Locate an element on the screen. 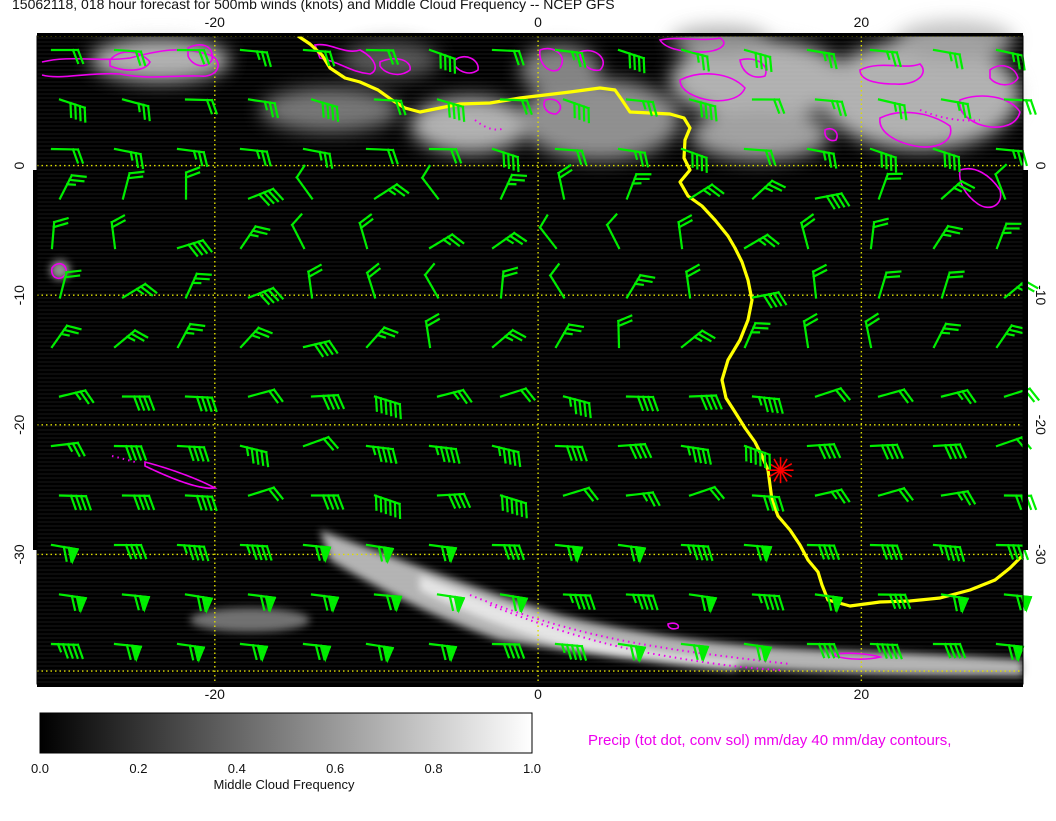 The height and width of the screenshot is (821, 1056). colorbar-tick-label: 0.2 is located at coordinates (138, 768).